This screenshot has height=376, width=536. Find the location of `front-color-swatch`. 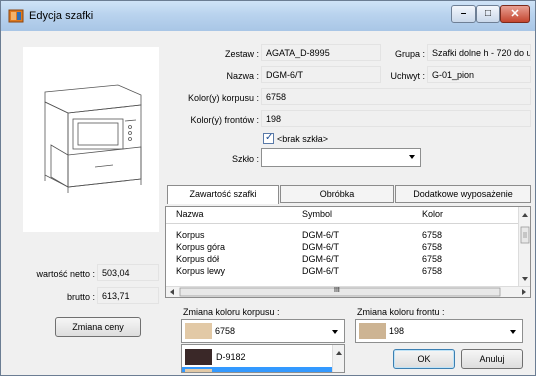

front-color-swatch is located at coordinates (372, 331).